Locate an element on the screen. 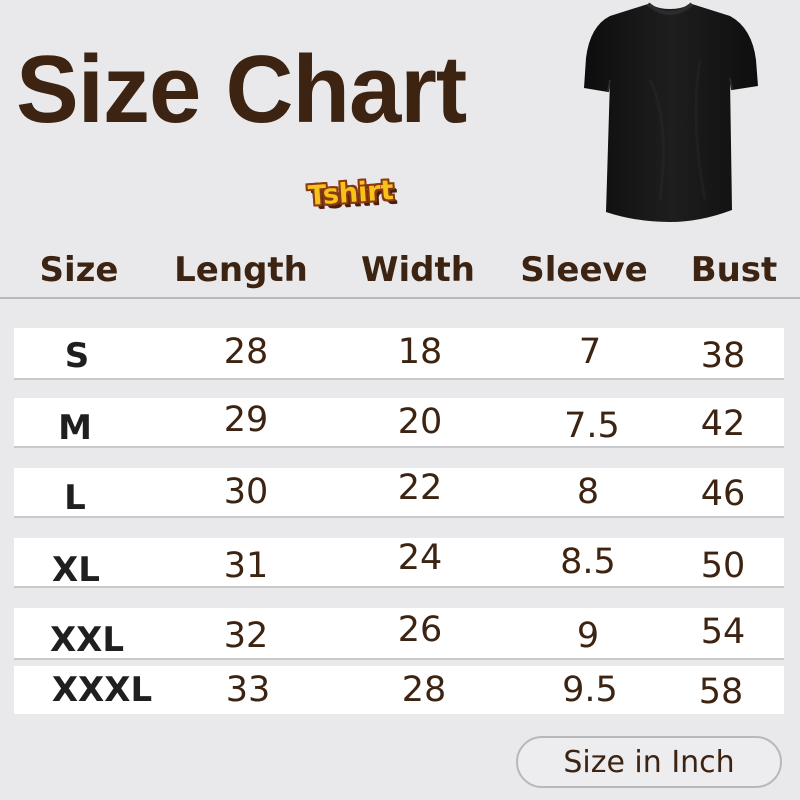  width-cell: 22 is located at coordinates (420, 488).